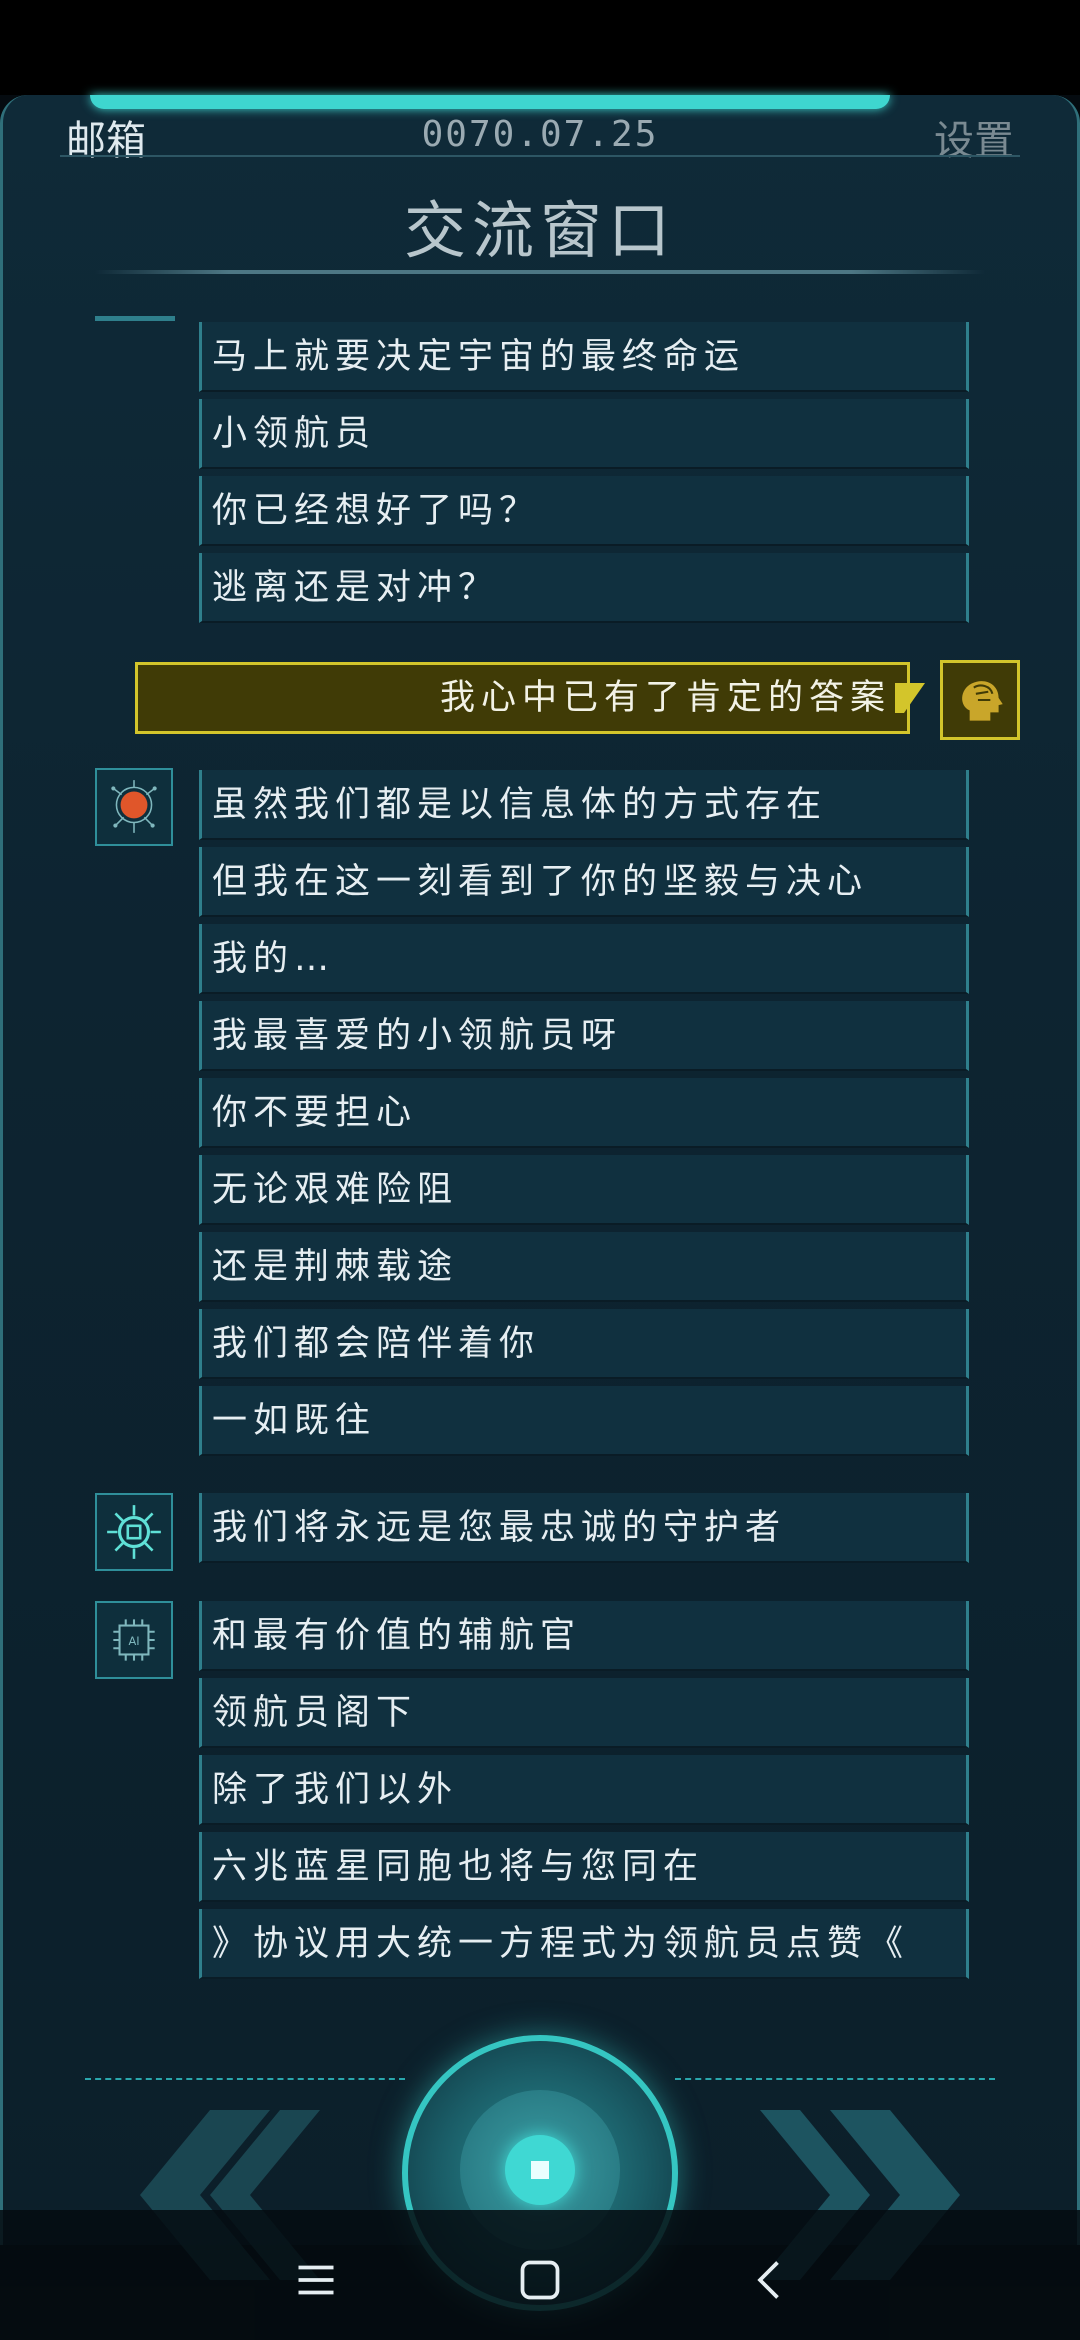 This screenshot has width=1080, height=2340. What do you see at coordinates (584, 1113) in the screenshot?
I see `chat-message: 你不要担心` at bounding box center [584, 1113].